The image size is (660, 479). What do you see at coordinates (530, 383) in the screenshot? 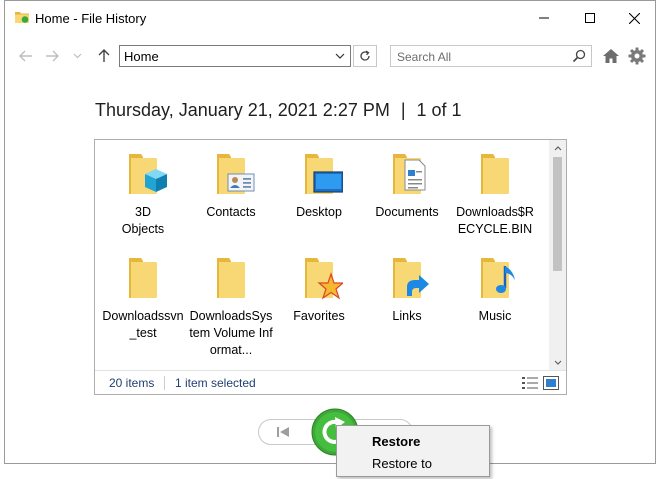
I see `details-view-icon` at bounding box center [530, 383].